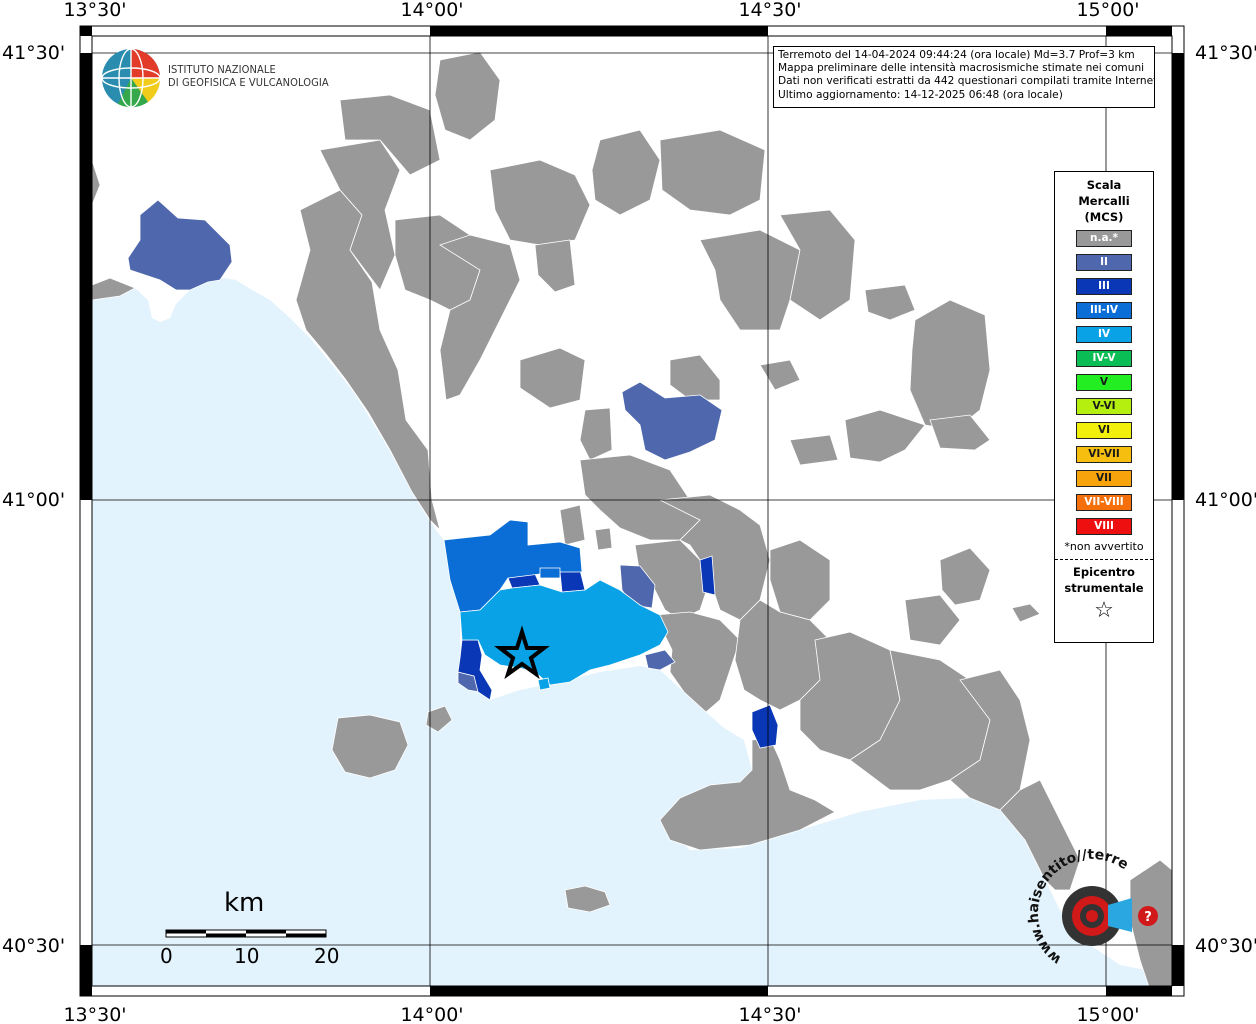  What do you see at coordinates (1104, 588) in the screenshot?
I see `legend-epi-2: strumentale` at bounding box center [1104, 588].